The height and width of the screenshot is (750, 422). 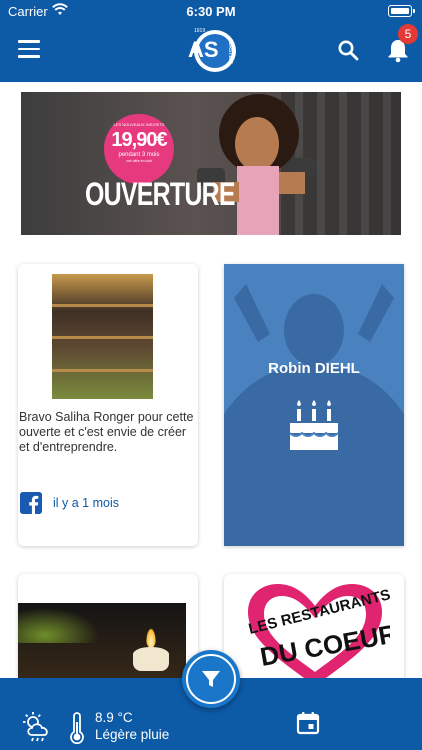 I want to click on club-logo: AS 1919 ERSTEIN, so click(x=211, y=50).